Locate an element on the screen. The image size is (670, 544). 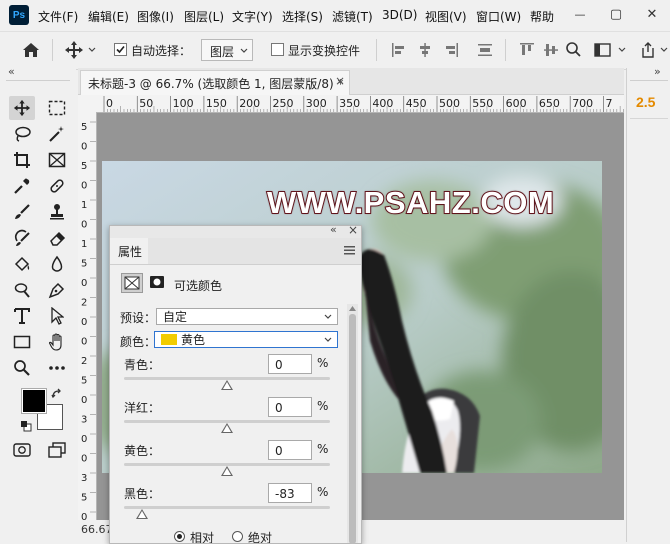
lasso-tool is located at coordinates (22, 134).